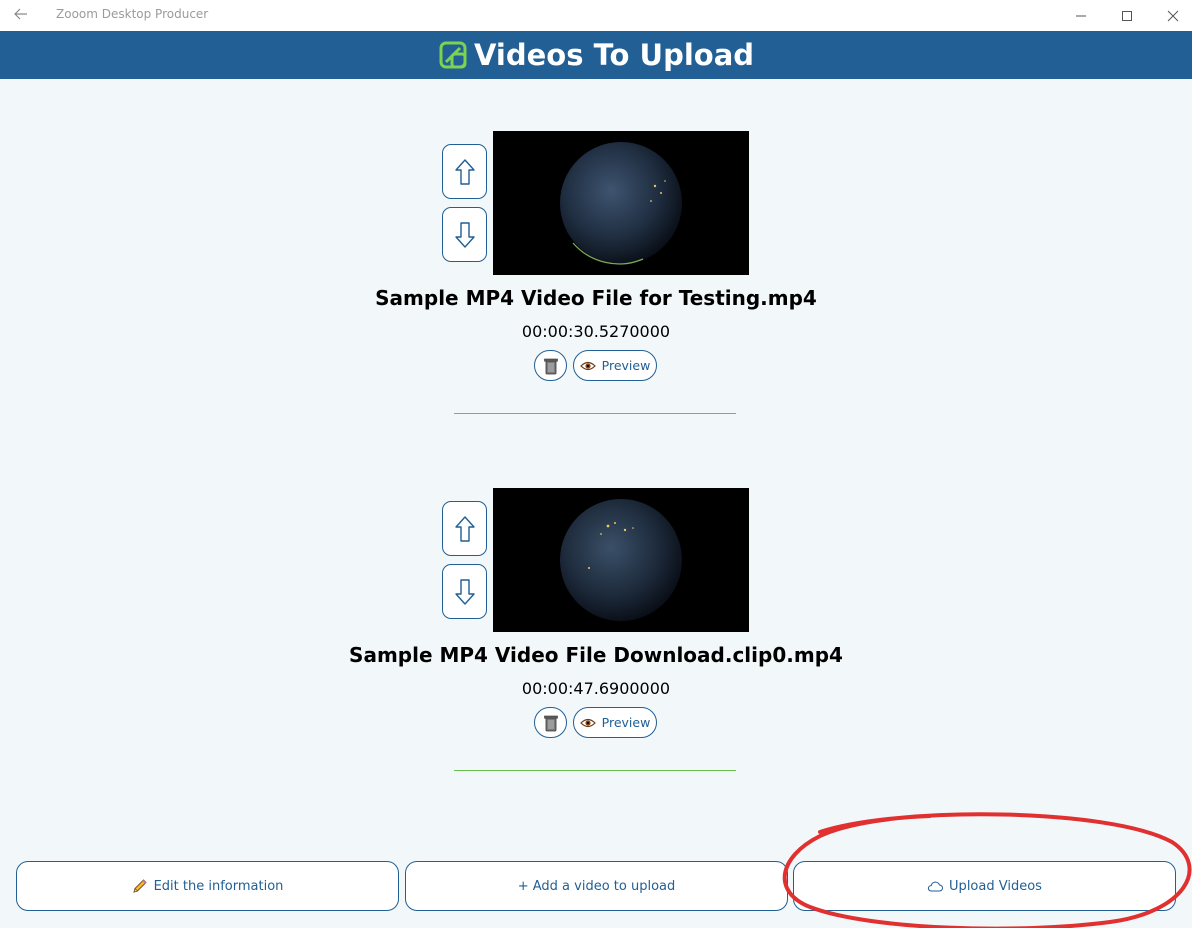 The width and height of the screenshot is (1192, 928). Describe the element at coordinates (218, 886) in the screenshot. I see `edit-information-label: Edit the information` at that location.